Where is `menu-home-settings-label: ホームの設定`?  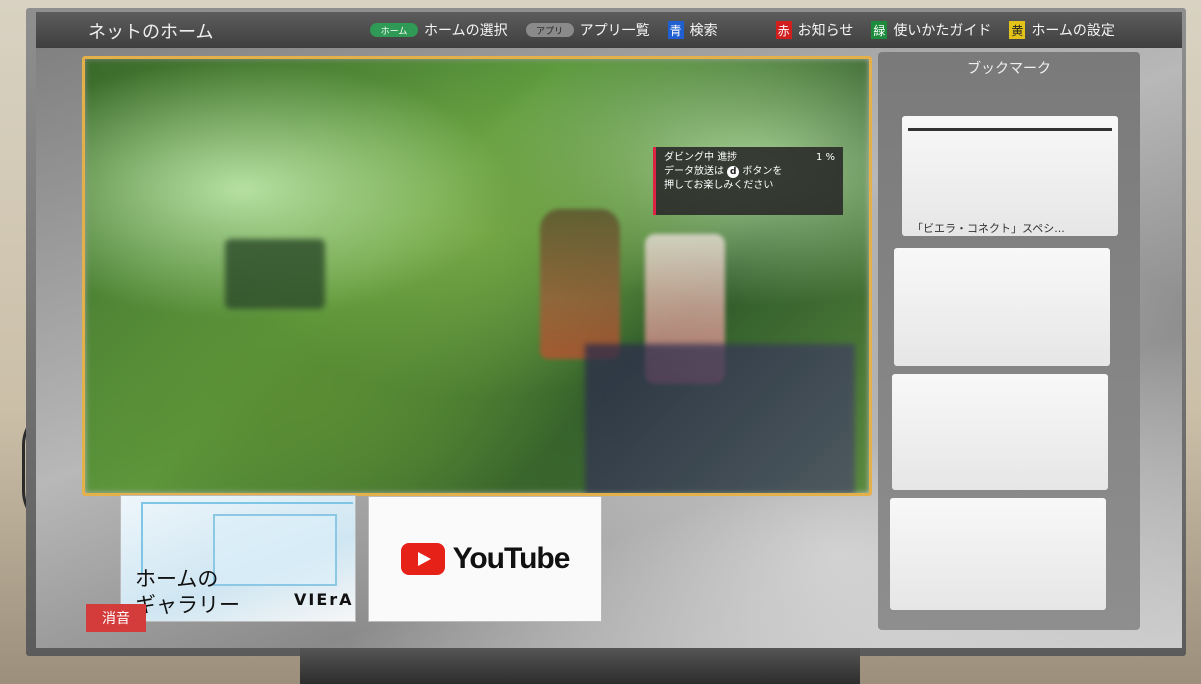 menu-home-settings-label: ホームの設定 is located at coordinates (1073, 31).